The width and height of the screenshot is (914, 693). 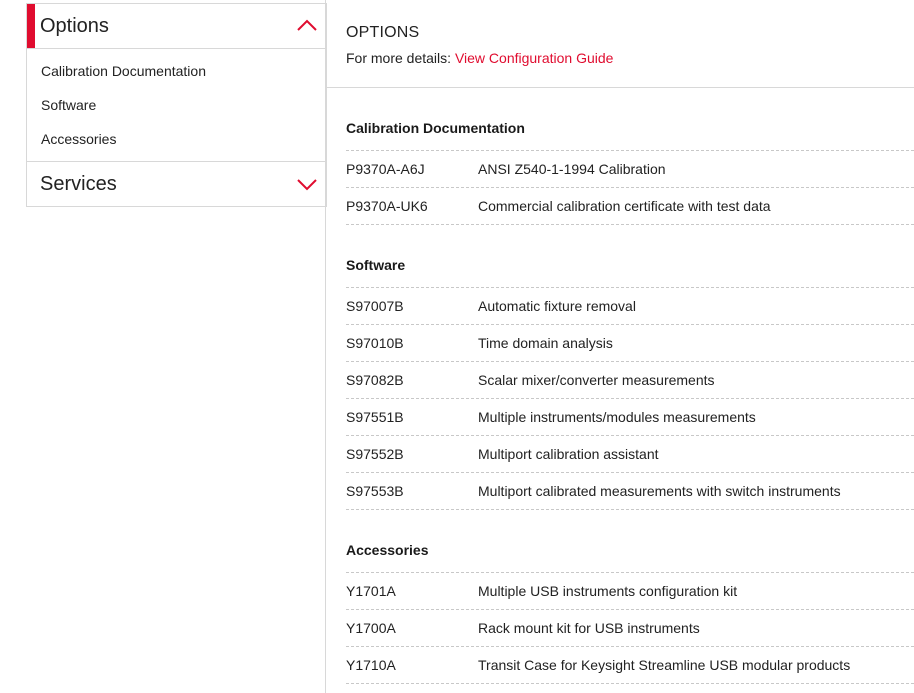 I want to click on section-title: Calibration Documentation, so click(x=435, y=128).